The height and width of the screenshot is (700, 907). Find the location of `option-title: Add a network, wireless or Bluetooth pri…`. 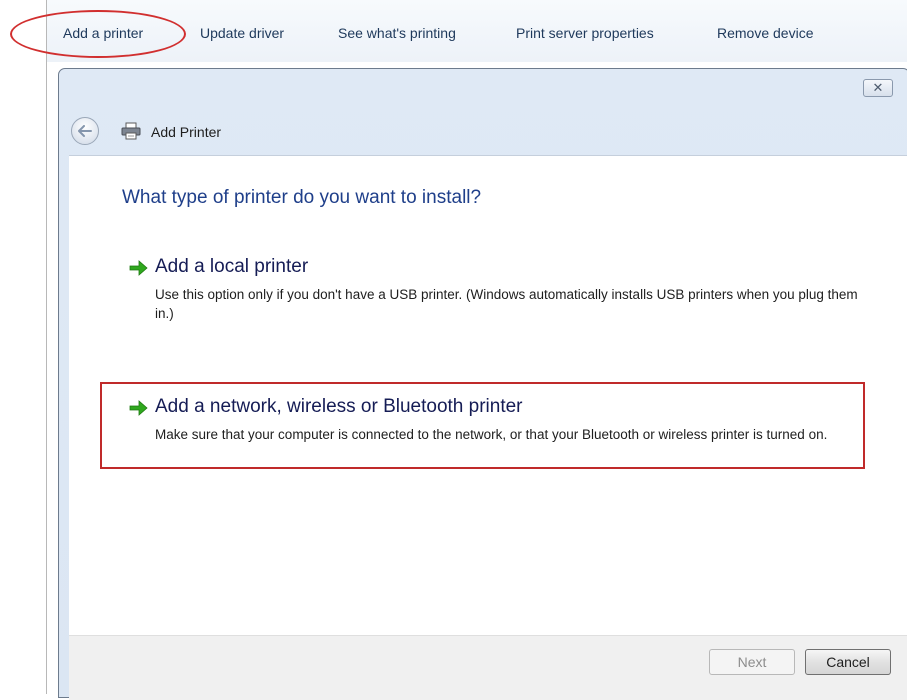

option-title: Add a network, wireless or Bluetooth pri… is located at coordinates (339, 406).